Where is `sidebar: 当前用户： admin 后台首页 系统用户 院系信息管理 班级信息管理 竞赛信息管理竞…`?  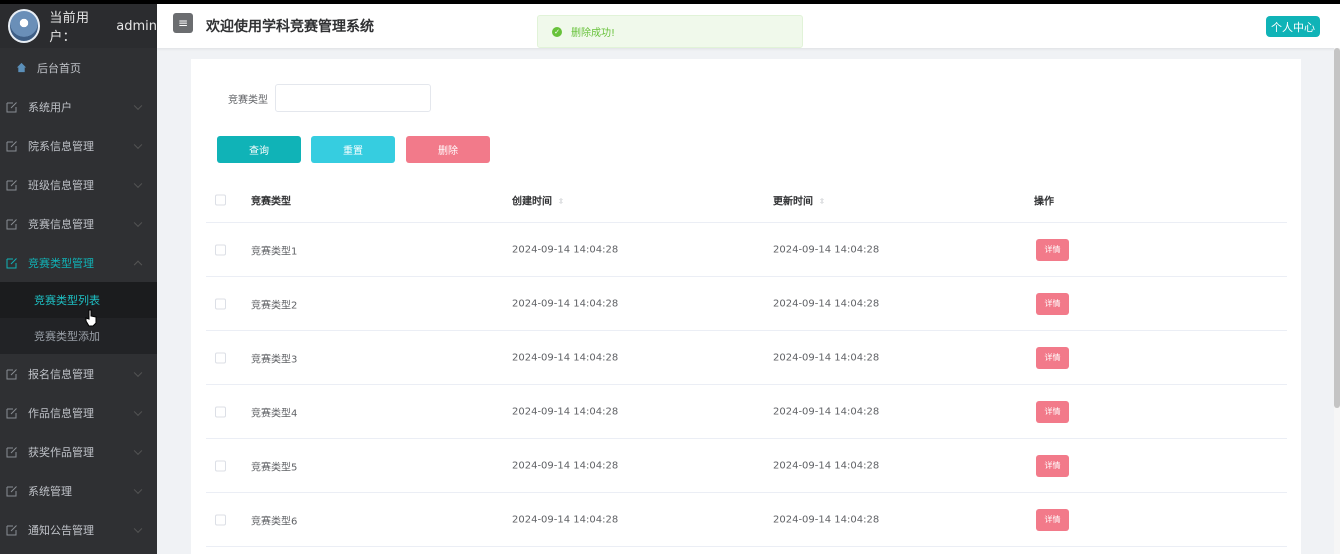 sidebar: 当前用户： admin 后台首页 系统用户 院系信息管理 班级信息管理 竞赛信息管理竞… is located at coordinates (78, 279).